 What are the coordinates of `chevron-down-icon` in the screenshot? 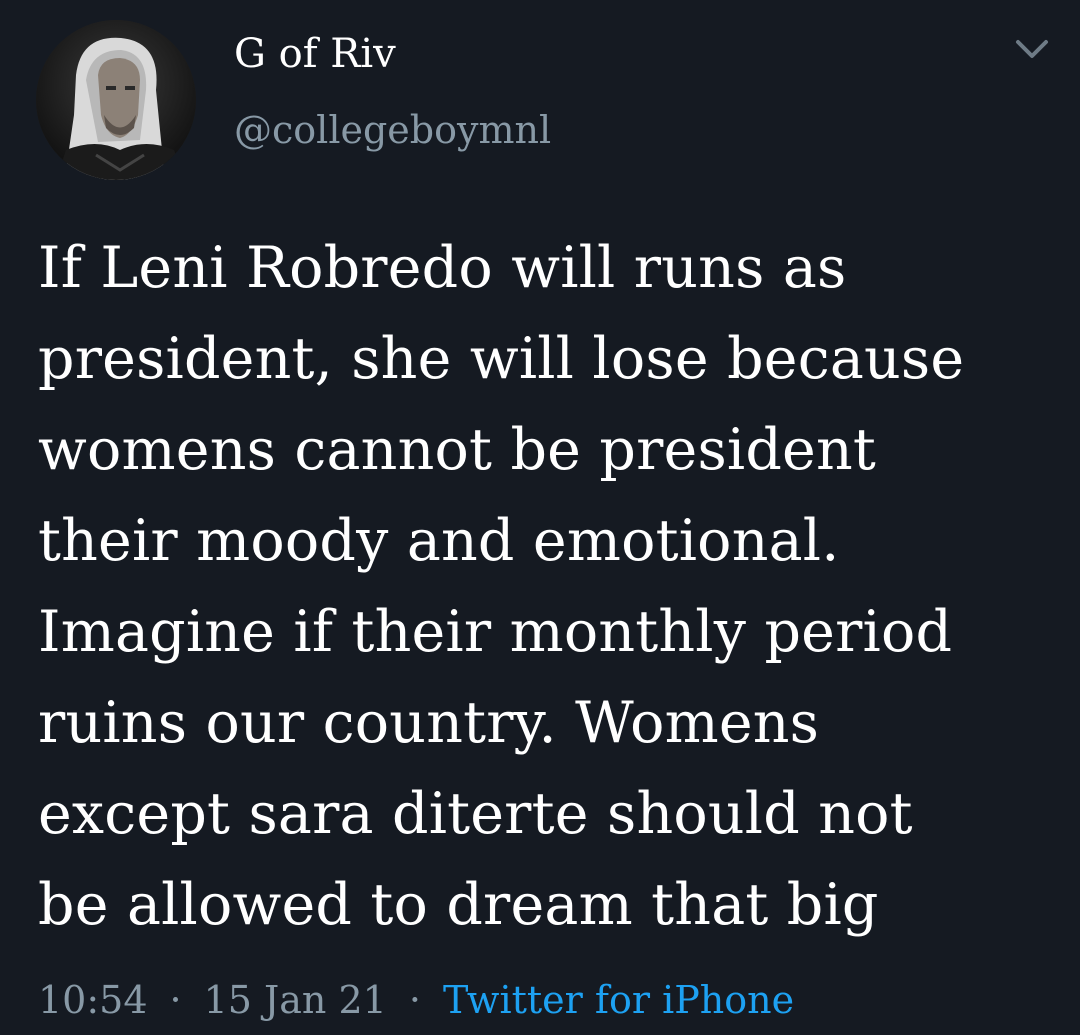 It's located at (1032, 49).